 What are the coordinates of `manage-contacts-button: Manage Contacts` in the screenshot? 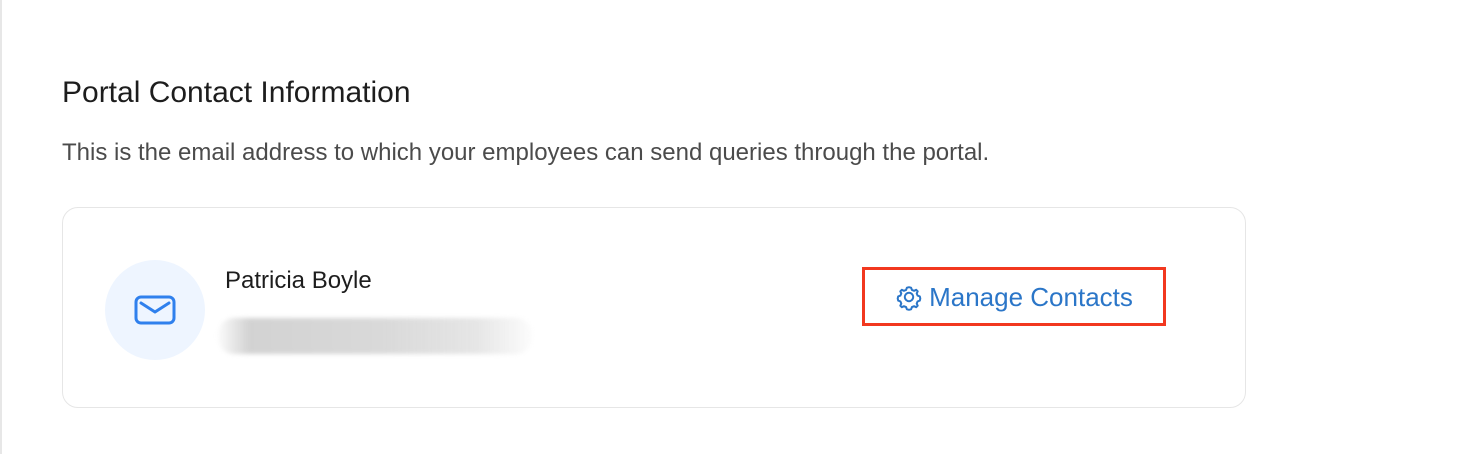 It's located at (1014, 296).